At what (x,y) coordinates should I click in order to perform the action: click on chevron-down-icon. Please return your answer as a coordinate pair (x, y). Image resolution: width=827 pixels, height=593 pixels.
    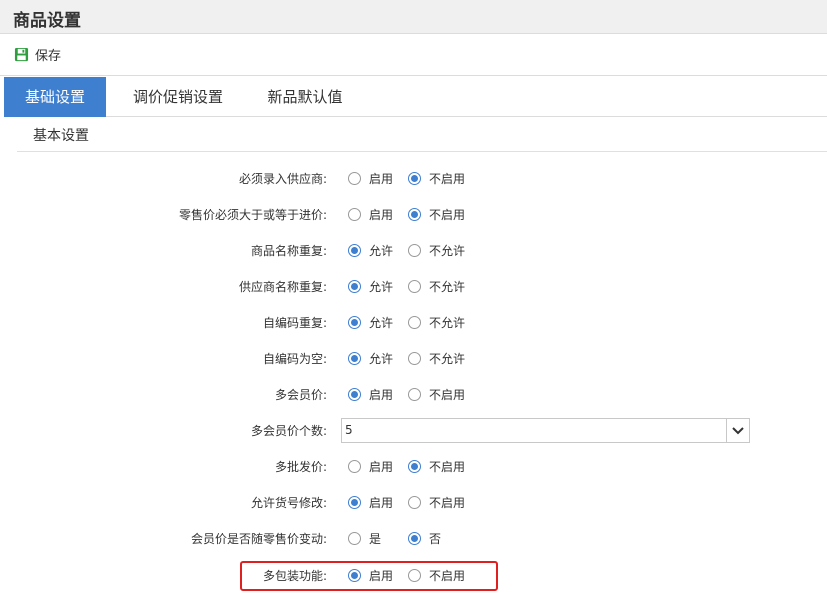
    Looking at the image, I should click on (737, 430).